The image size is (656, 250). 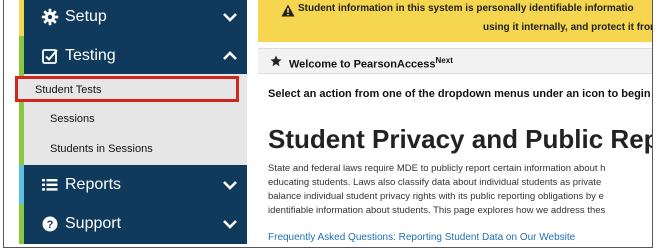 What do you see at coordinates (90, 55) in the screenshot?
I see `nav-testing-label: Testing` at bounding box center [90, 55].